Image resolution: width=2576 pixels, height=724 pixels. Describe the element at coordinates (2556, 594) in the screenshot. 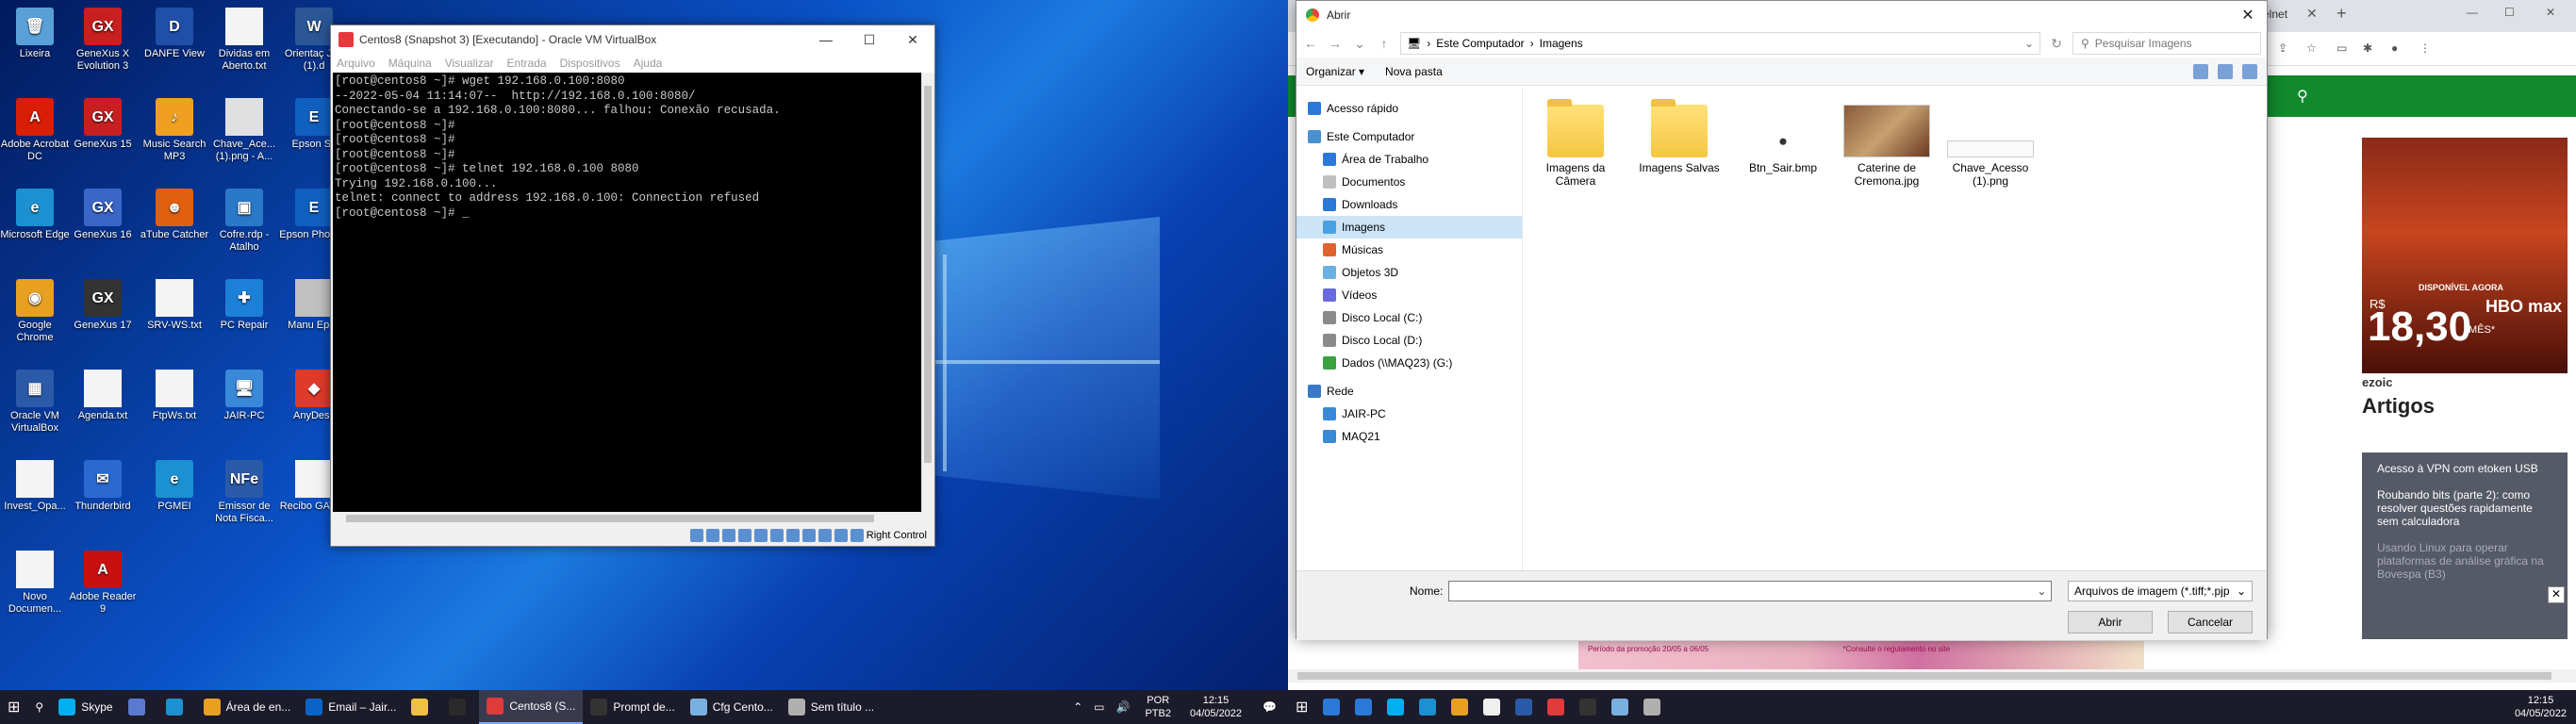

I see `close-ad-icon: ✕` at that location.